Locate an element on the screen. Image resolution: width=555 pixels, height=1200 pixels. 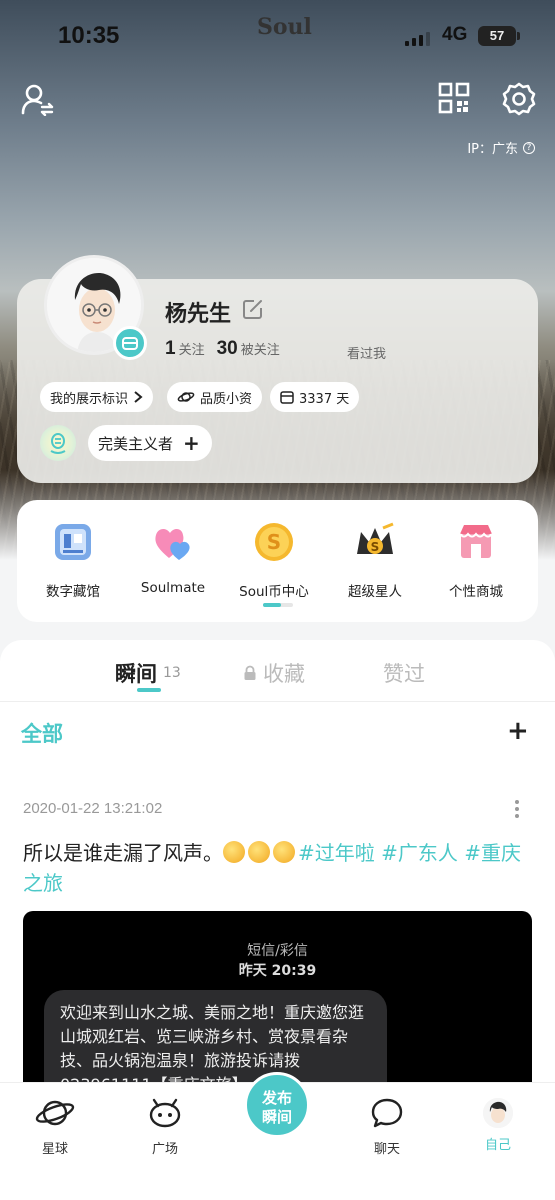
feature-super-star: S 超级星人 is located at coordinates (375, 560).